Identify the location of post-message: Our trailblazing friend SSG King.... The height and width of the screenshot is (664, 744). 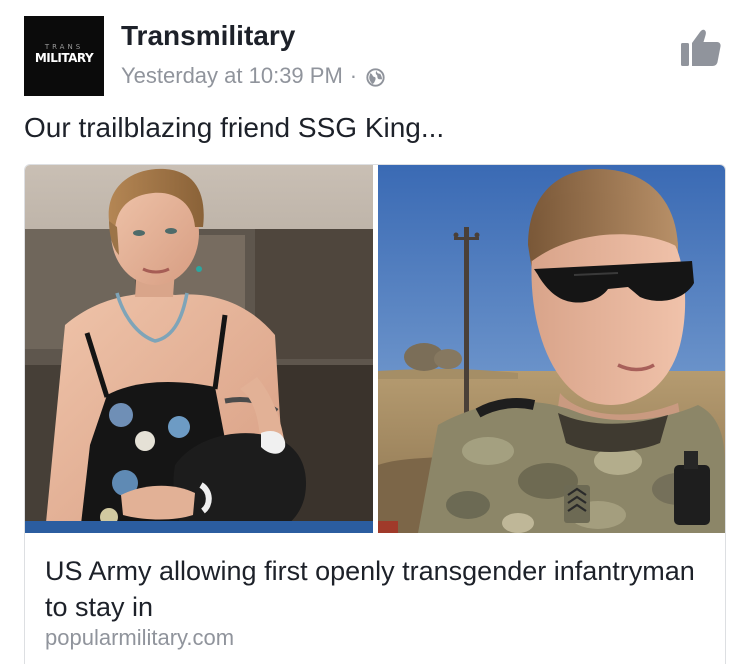
(234, 127).